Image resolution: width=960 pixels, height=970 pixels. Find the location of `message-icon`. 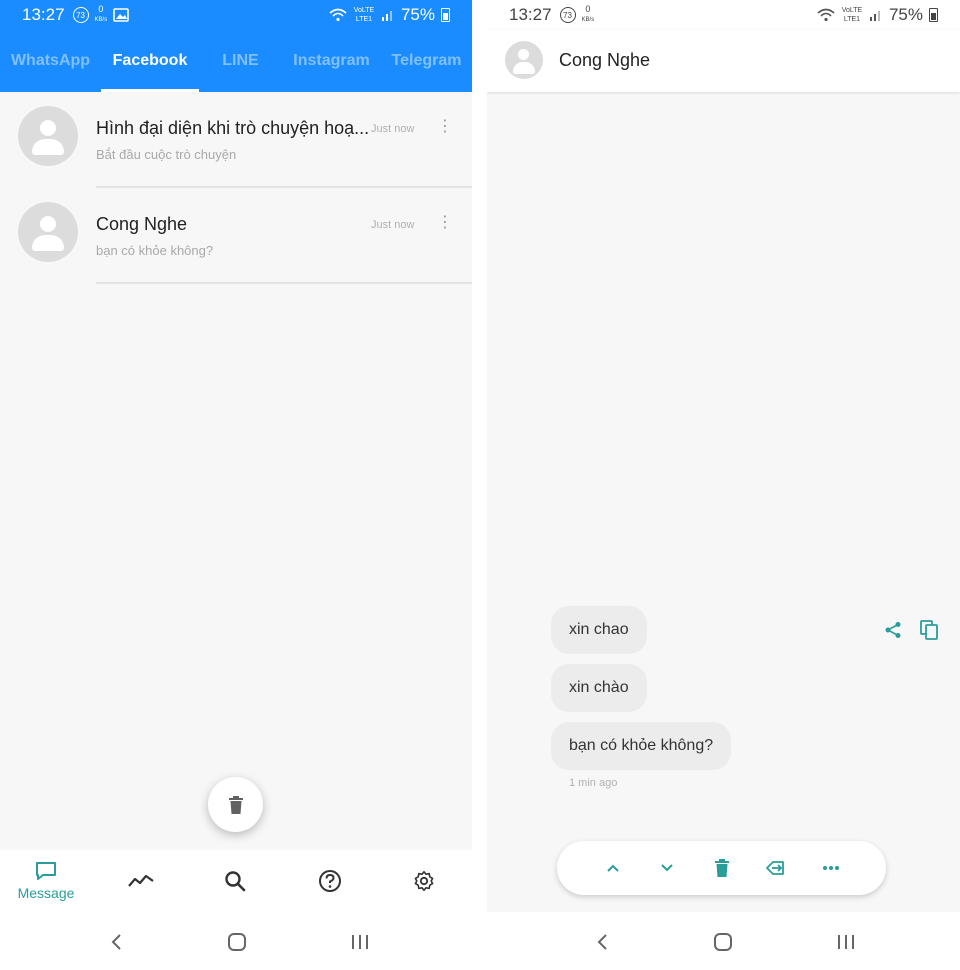

message-icon is located at coordinates (46, 871).